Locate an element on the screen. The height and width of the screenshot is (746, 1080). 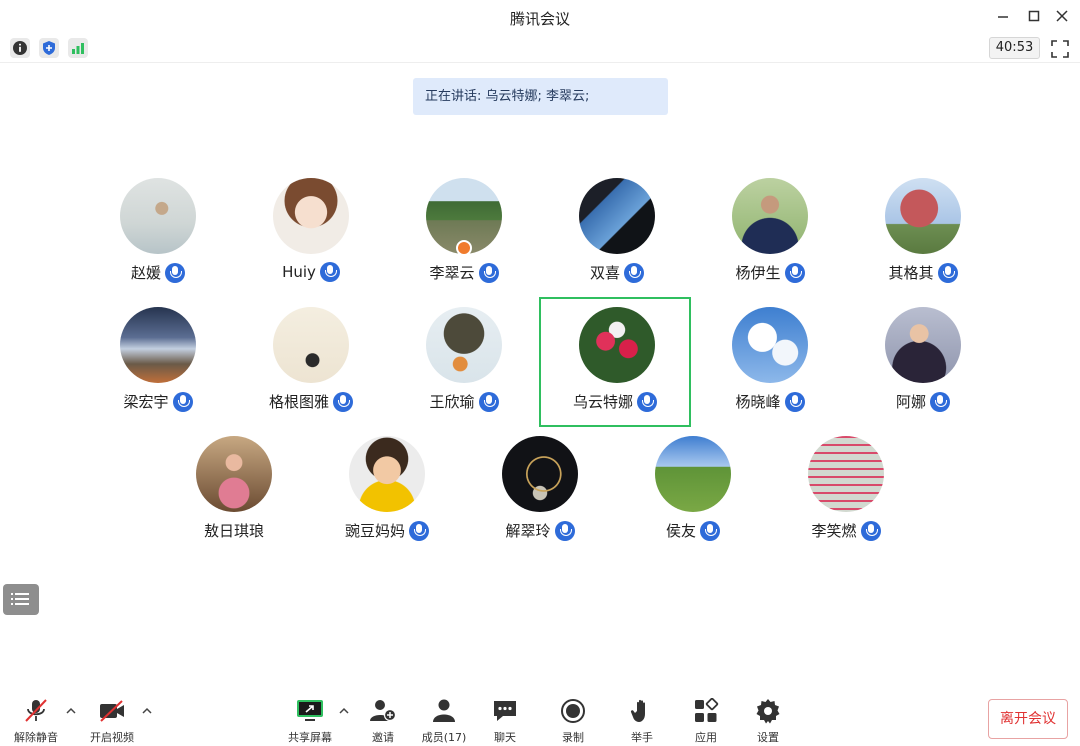
apps-button: 应用 is located at coordinates (706, 721).